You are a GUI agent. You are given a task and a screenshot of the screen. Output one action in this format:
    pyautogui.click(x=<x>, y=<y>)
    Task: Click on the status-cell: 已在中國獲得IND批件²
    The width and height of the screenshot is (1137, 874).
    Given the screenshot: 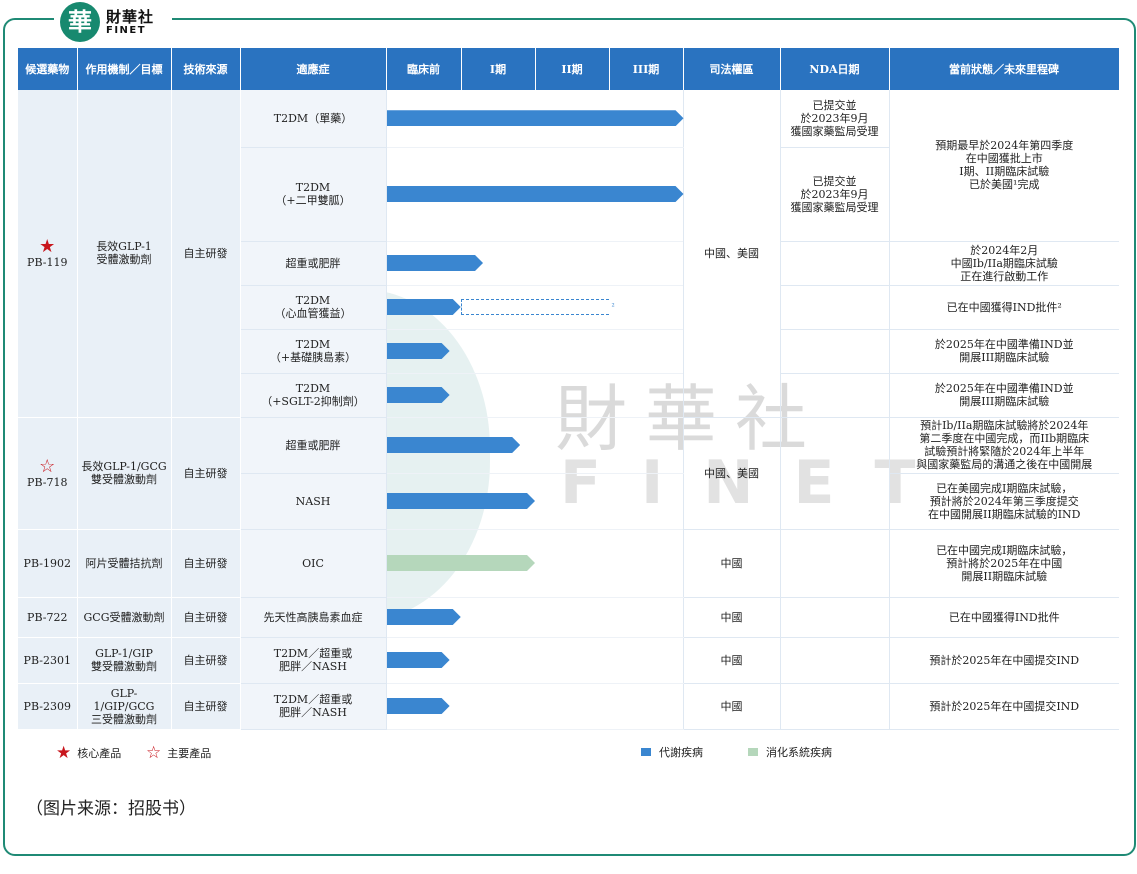 What is the action you would take?
    pyautogui.click(x=1003, y=307)
    